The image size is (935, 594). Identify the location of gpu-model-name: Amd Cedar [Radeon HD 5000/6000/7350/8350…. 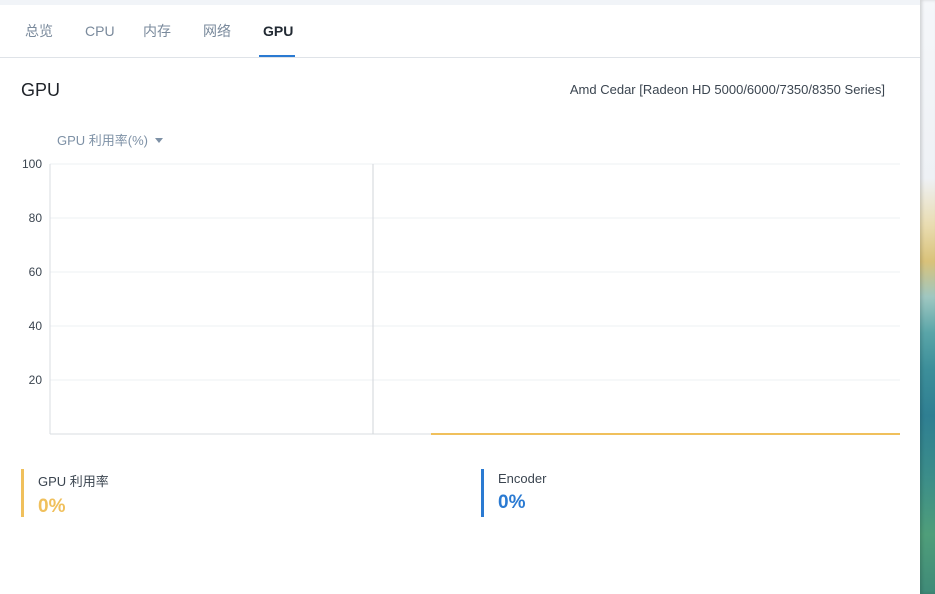
(727, 89).